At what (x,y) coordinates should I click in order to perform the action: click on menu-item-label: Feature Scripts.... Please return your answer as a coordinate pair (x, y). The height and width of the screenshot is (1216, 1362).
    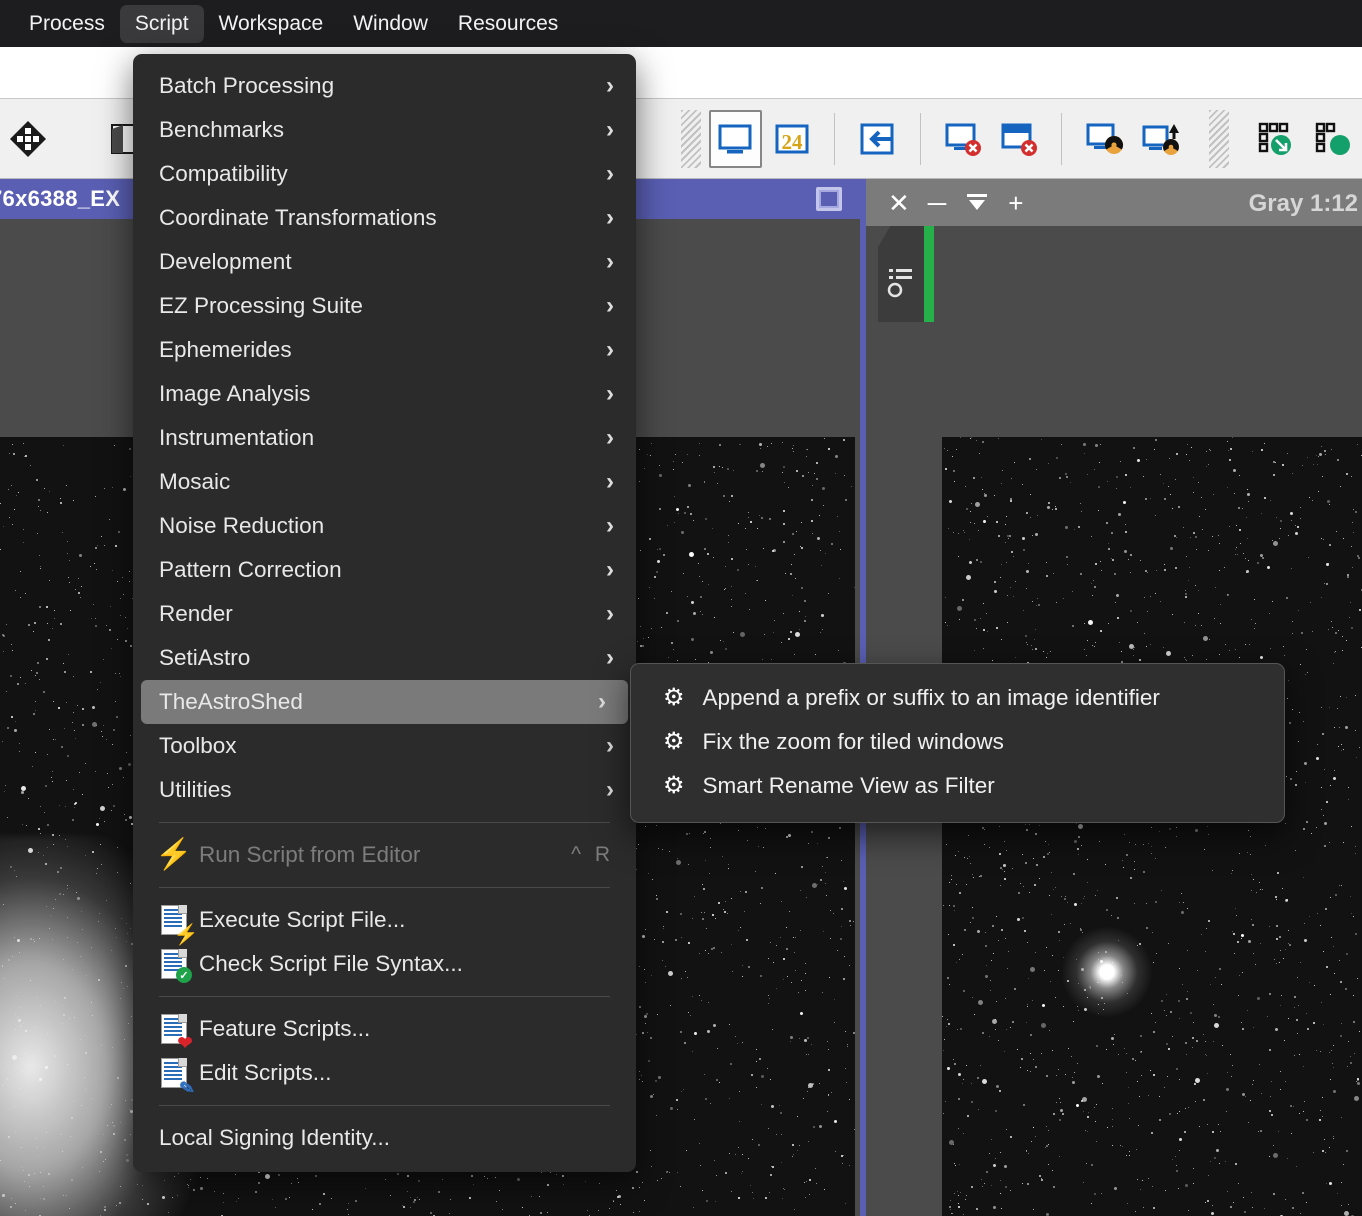
    Looking at the image, I should click on (285, 1028).